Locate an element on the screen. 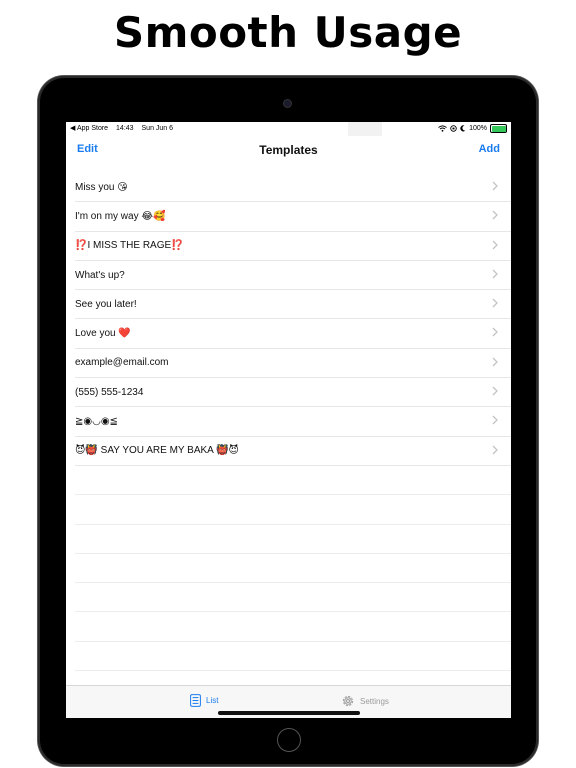 Image resolution: width=576 pixels, height=768 pixels. template-text: ⁉️I MISS THE RAGE⁉️ is located at coordinates (129, 246).